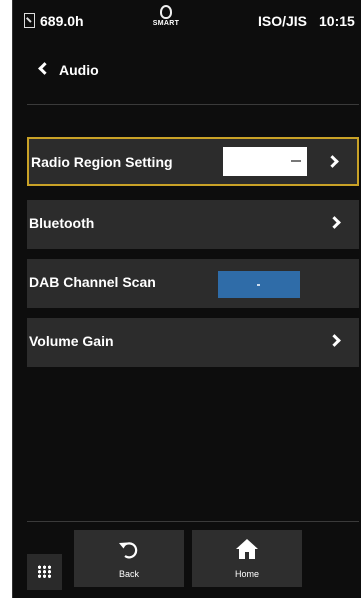 The height and width of the screenshot is (598, 363). I want to click on menu-item-label: Volume Gain, so click(71, 341).